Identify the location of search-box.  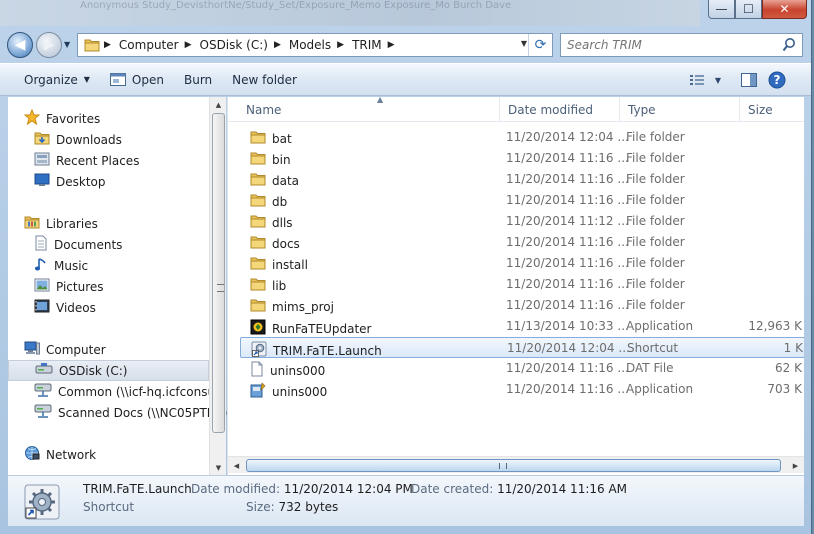
(681, 45).